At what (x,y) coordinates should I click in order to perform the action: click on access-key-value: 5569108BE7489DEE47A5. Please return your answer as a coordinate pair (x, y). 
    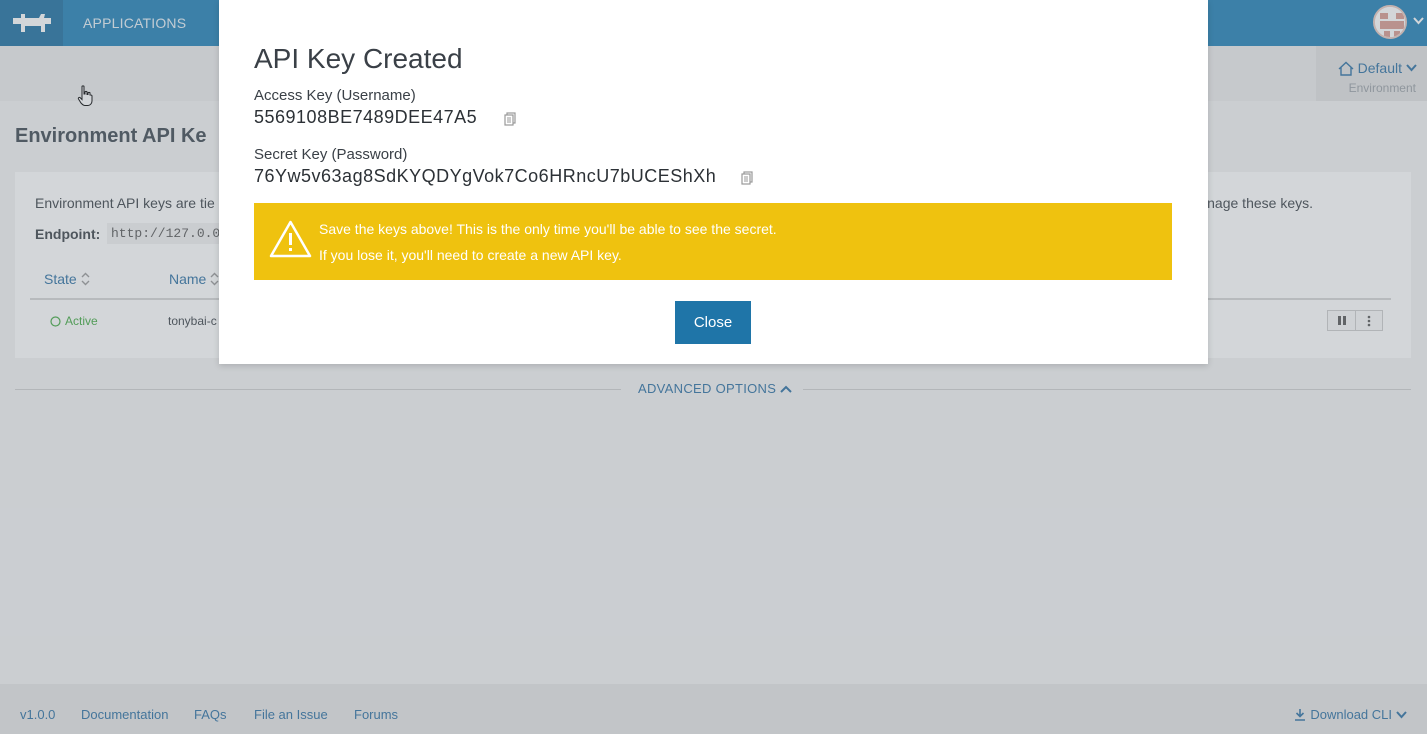
    Looking at the image, I should click on (366, 117).